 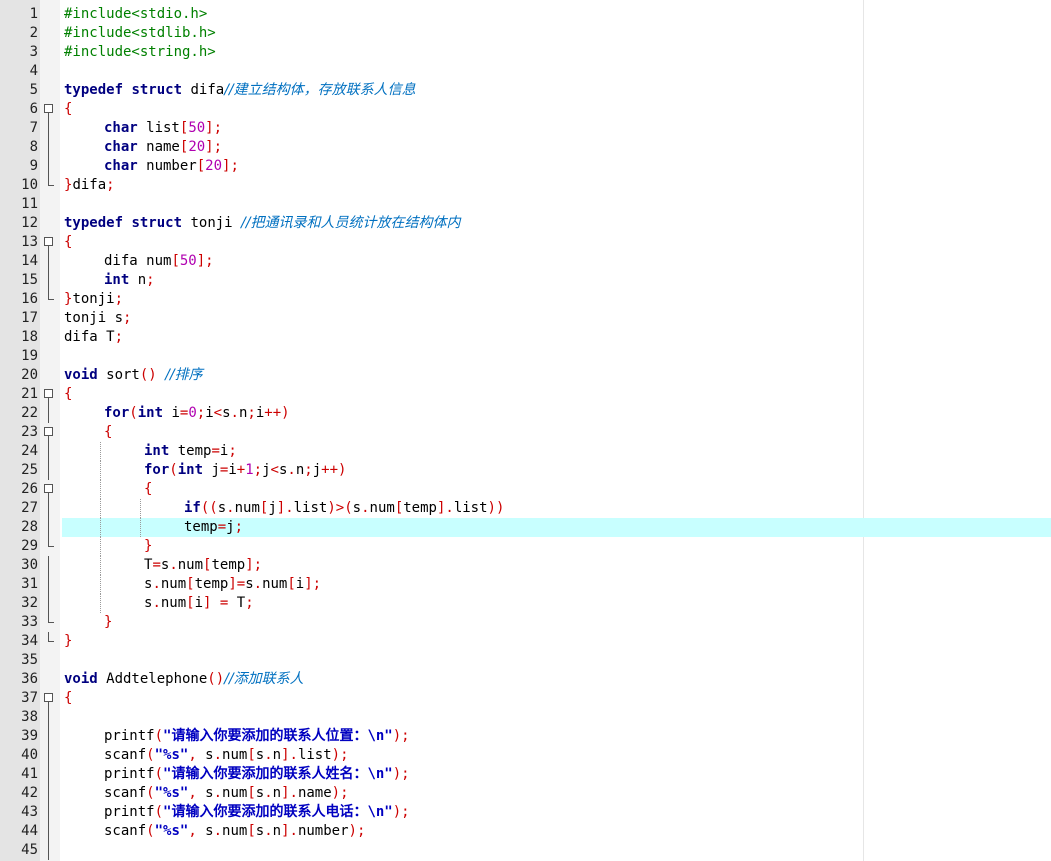 I want to click on line-number: 8, so click(x=19, y=147).